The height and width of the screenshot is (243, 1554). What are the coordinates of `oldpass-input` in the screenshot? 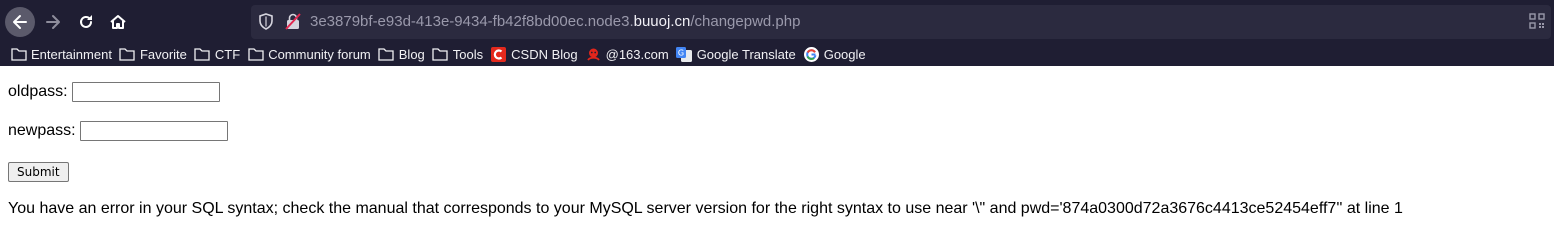 It's located at (145, 92).